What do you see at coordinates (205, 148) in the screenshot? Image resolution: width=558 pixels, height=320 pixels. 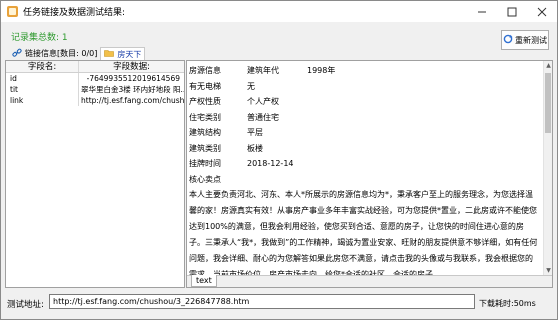 I see `detail-key: 建筑类别` at bounding box center [205, 148].